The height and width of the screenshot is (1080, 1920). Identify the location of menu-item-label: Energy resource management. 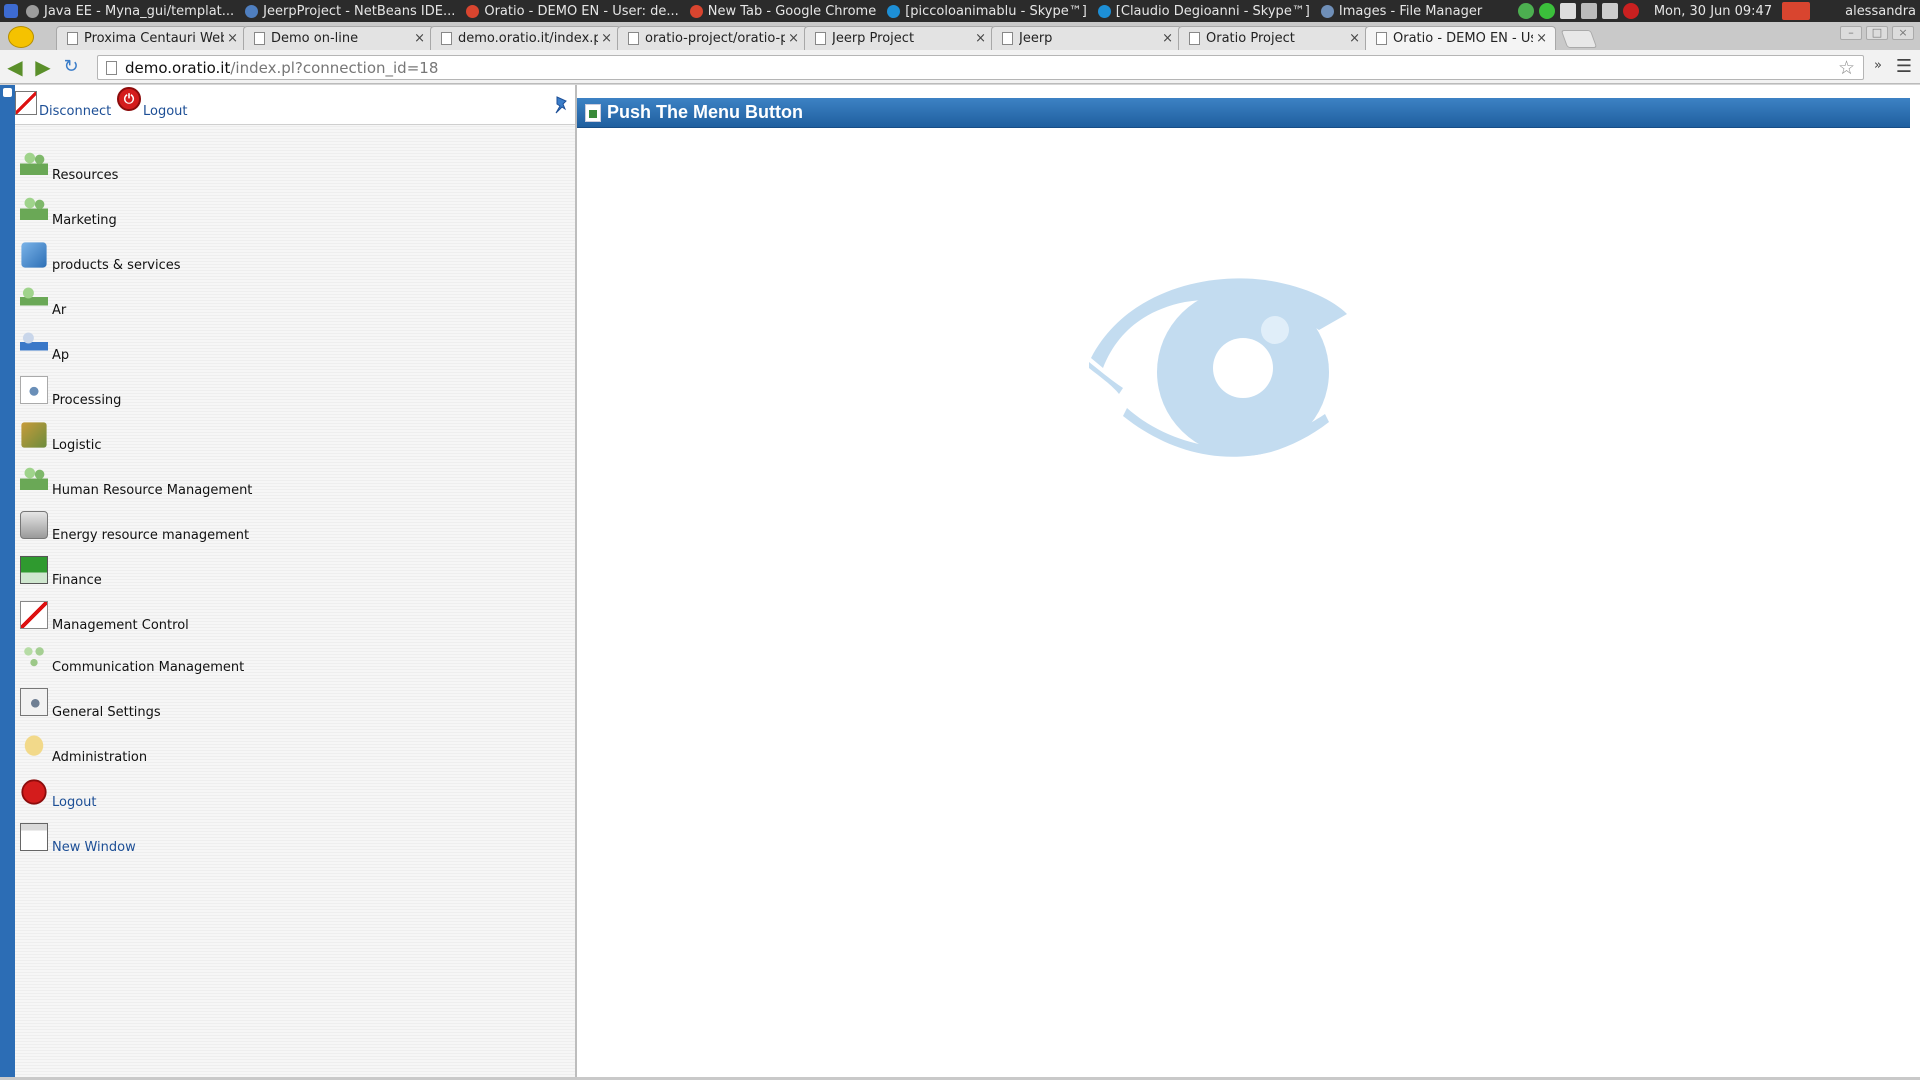
(151, 535).